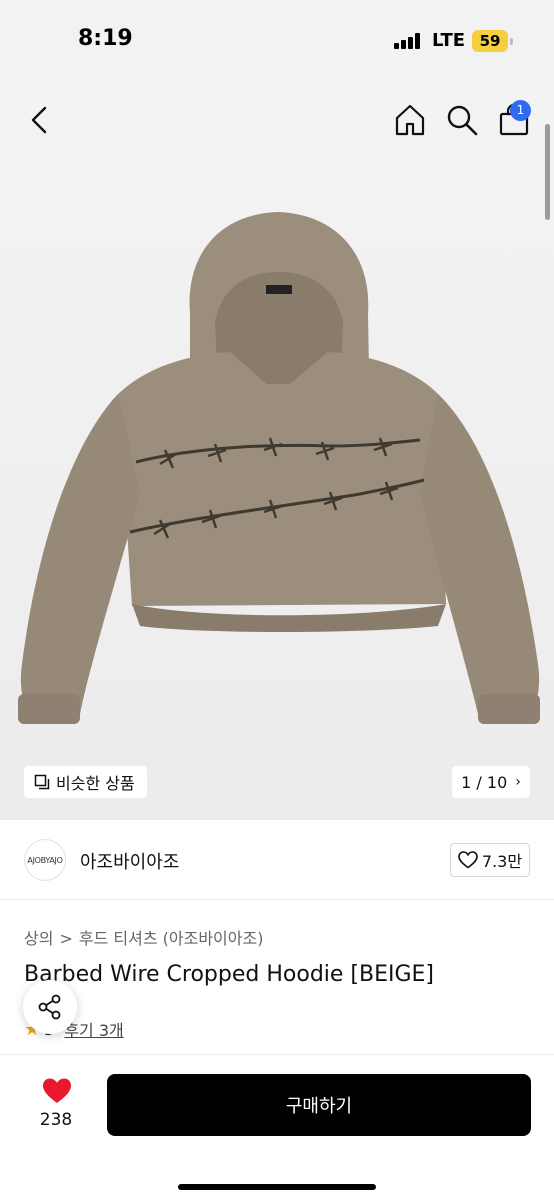 Image resolution: width=554 pixels, height=1200 pixels. What do you see at coordinates (277, 42) in the screenshot?
I see `status-bar: 8:19 LTE 59` at bounding box center [277, 42].